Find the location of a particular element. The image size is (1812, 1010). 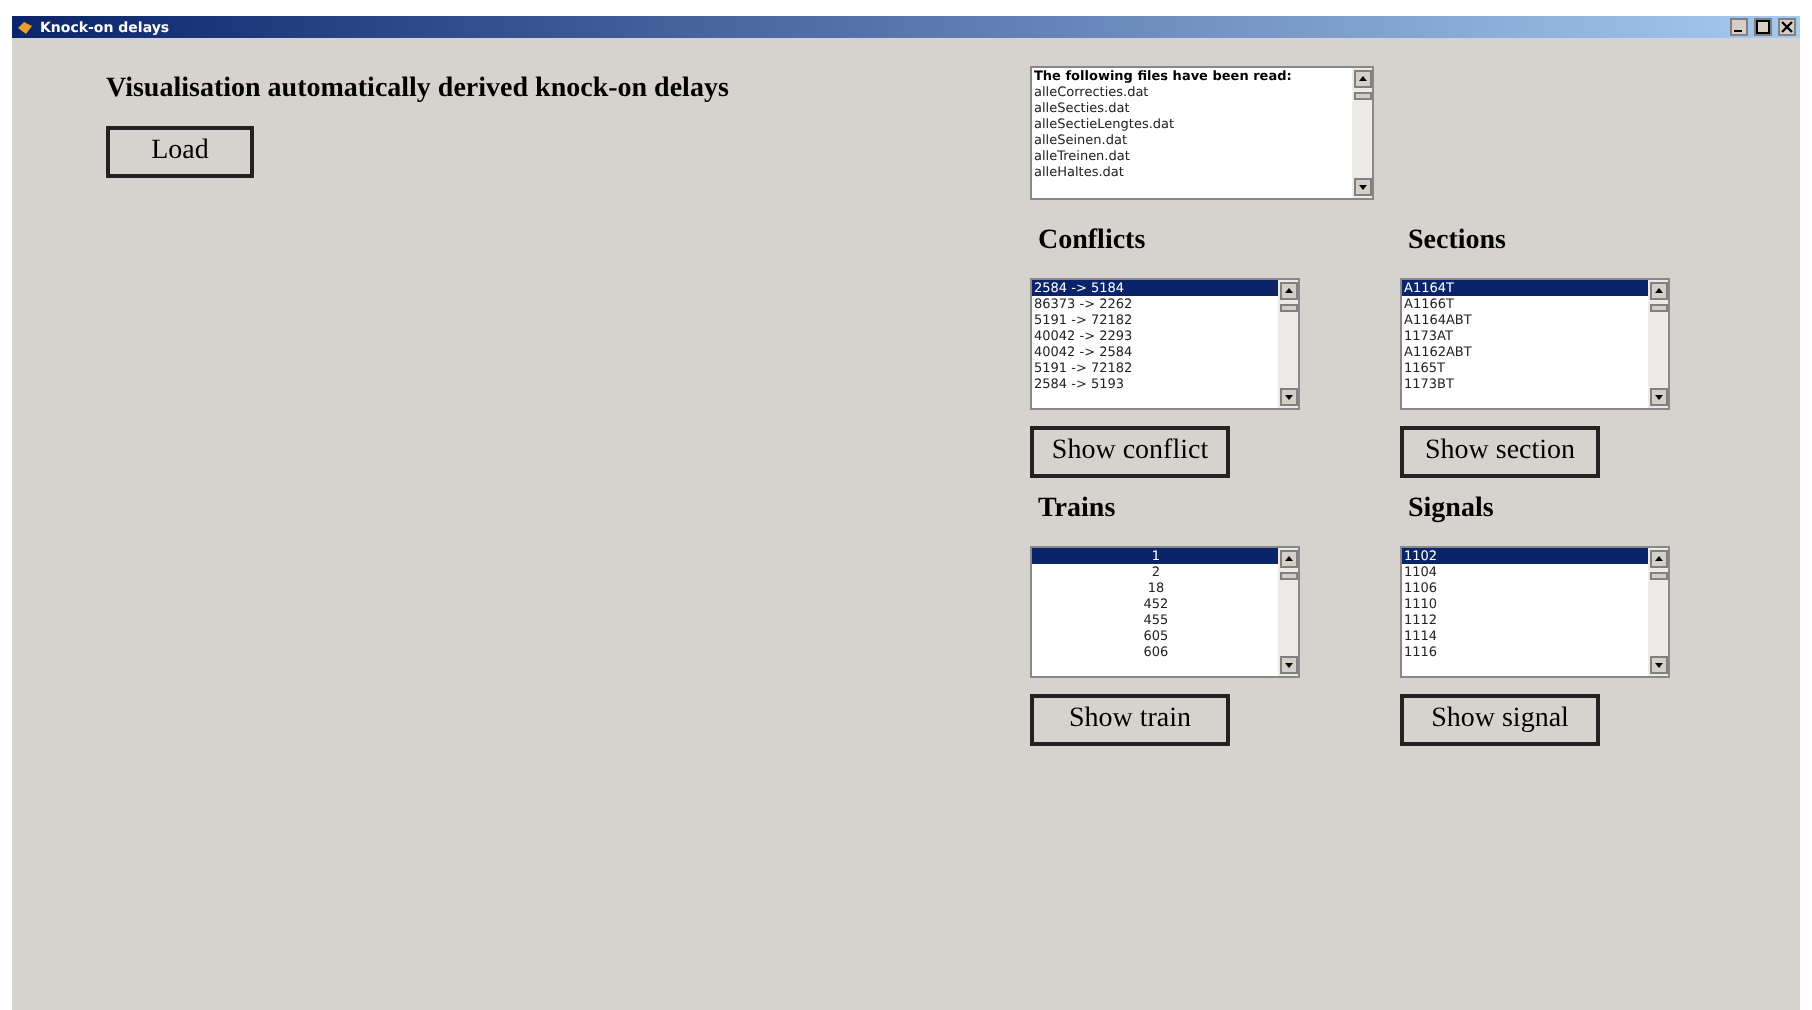

show-button: Show signal is located at coordinates (1500, 720).